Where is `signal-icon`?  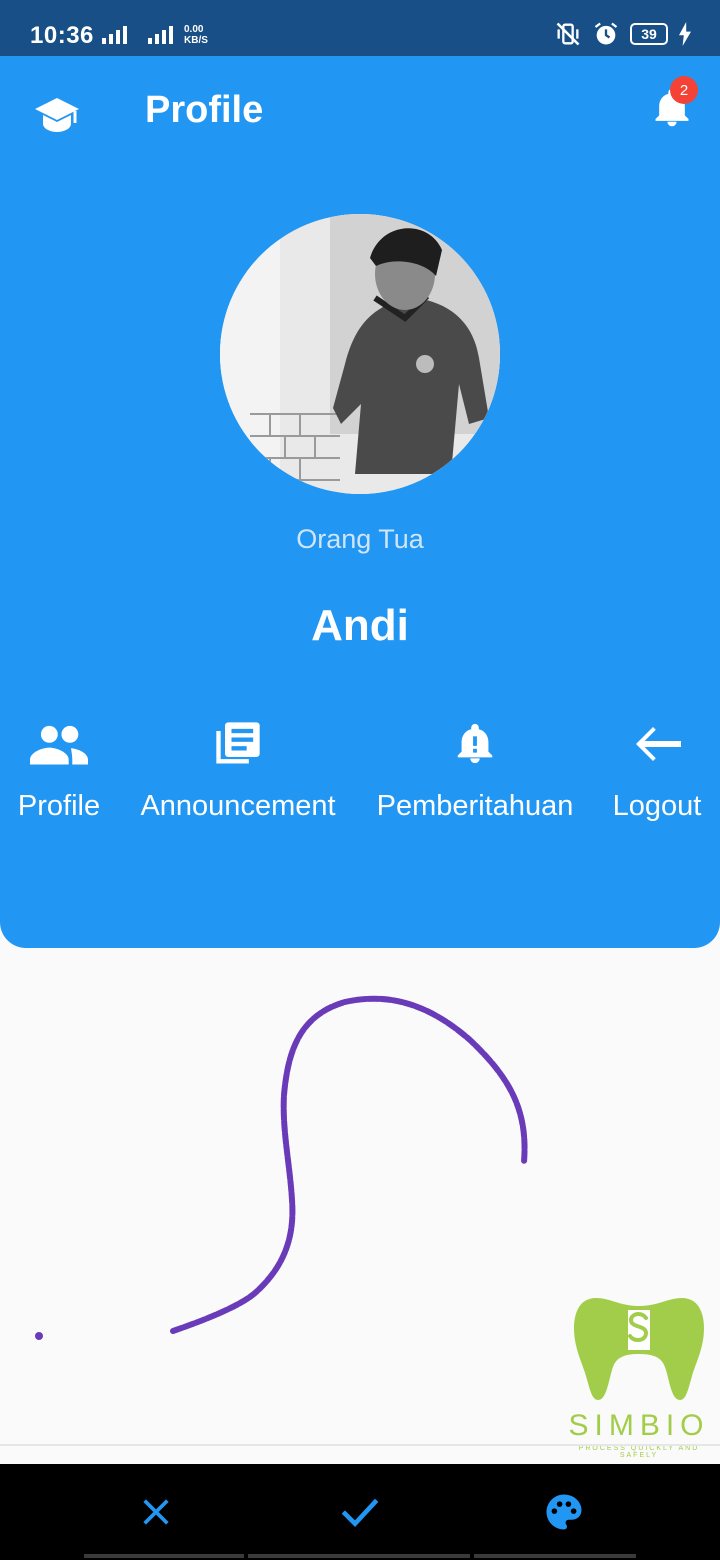 signal-icon is located at coordinates (114, 35).